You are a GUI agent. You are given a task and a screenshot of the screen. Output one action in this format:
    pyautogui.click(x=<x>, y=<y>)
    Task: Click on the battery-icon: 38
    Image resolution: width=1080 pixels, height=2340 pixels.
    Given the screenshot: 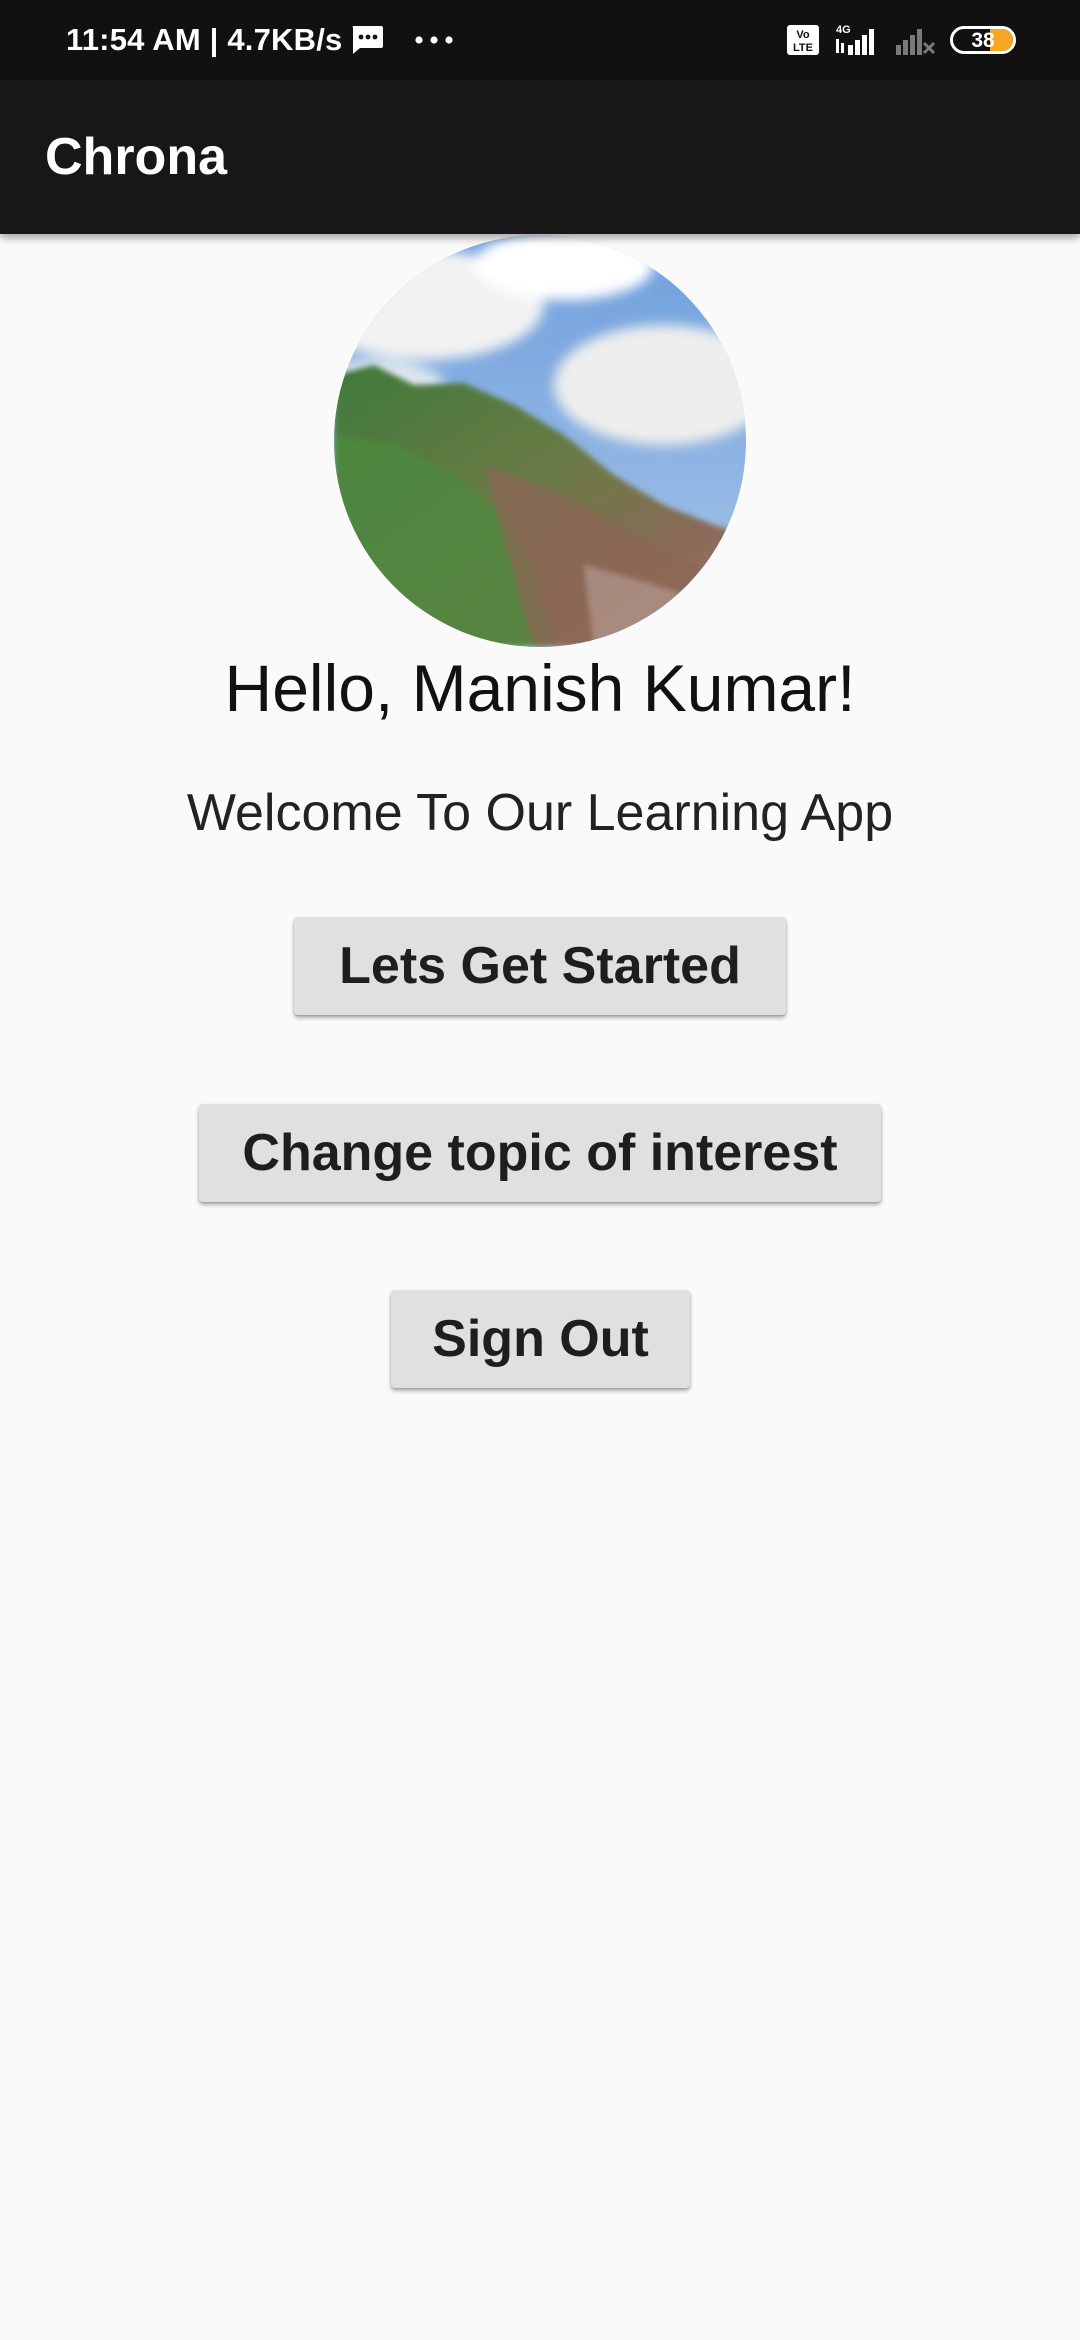 What is the action you would take?
    pyautogui.click(x=983, y=40)
    